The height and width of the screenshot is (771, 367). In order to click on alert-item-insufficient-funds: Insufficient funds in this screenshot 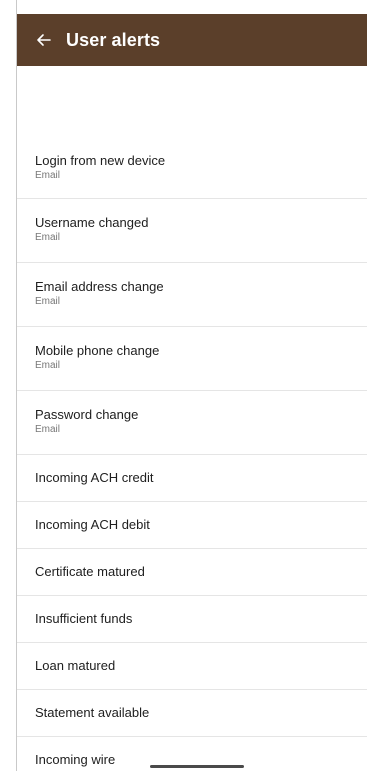, I will do `click(192, 619)`.